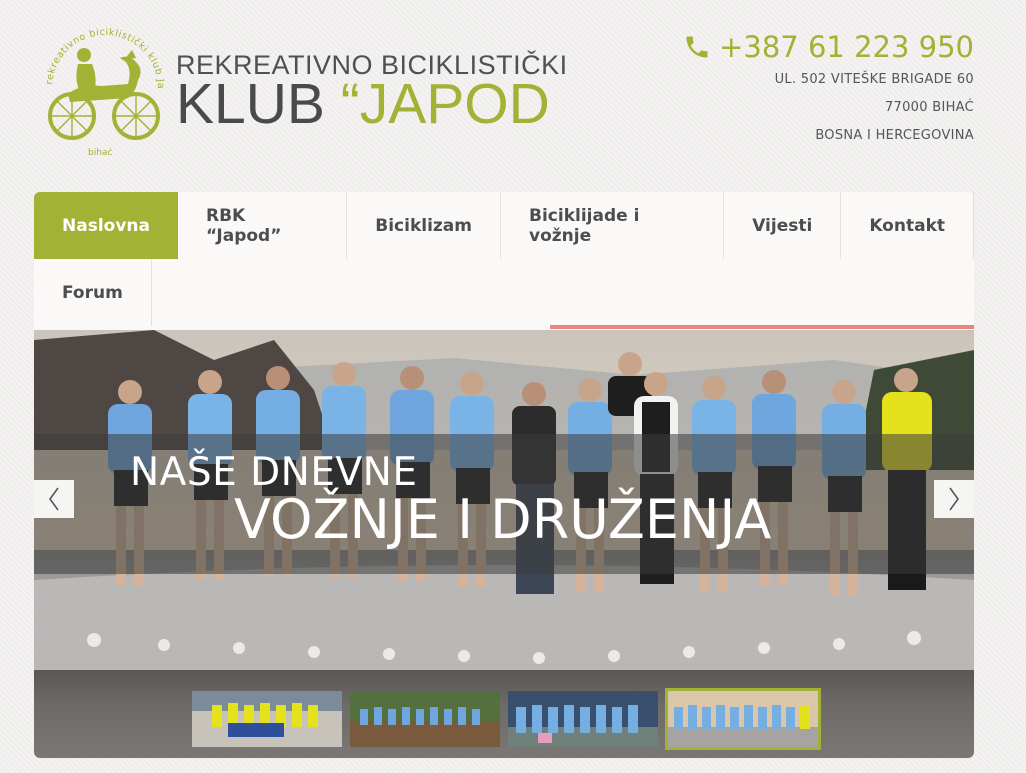 This screenshot has height=773, width=1026. I want to click on address-country: BOSNA I HERCEGOVINA, so click(894, 135).